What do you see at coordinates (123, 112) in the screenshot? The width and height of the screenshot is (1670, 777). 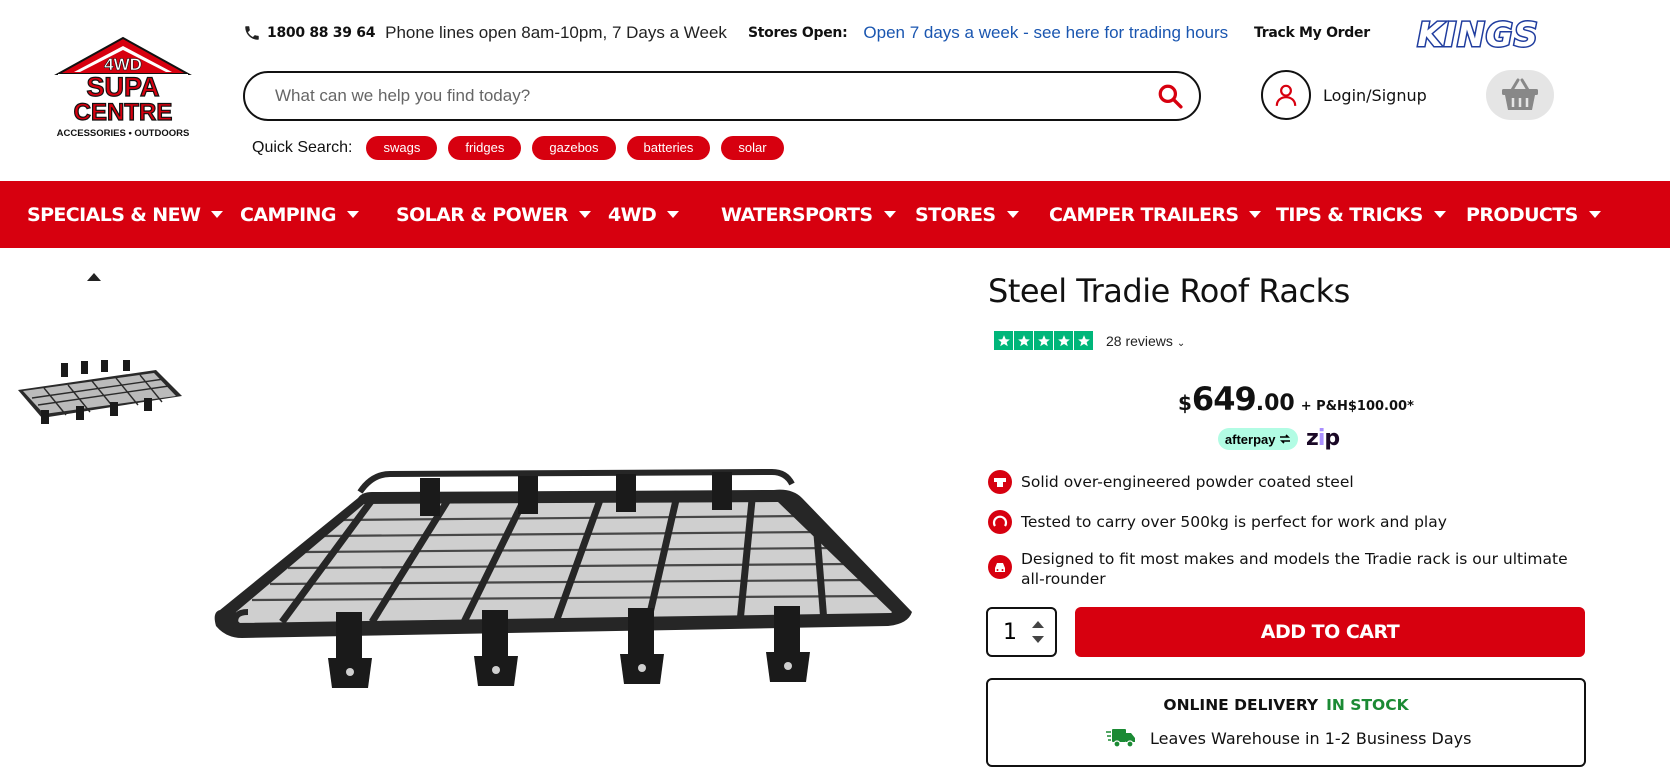 I see `logo-text-centre: CENTRE` at bounding box center [123, 112].